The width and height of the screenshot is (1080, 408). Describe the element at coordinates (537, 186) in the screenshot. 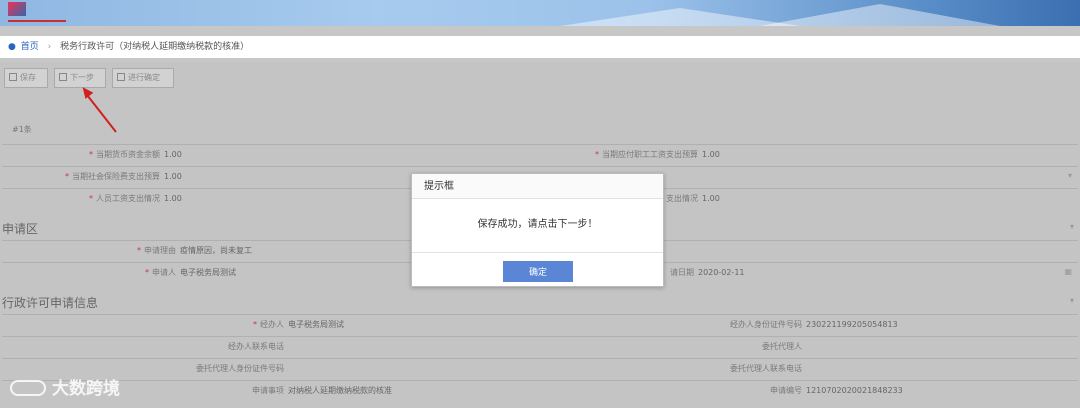

I see `dialog-title: 提示框` at that location.